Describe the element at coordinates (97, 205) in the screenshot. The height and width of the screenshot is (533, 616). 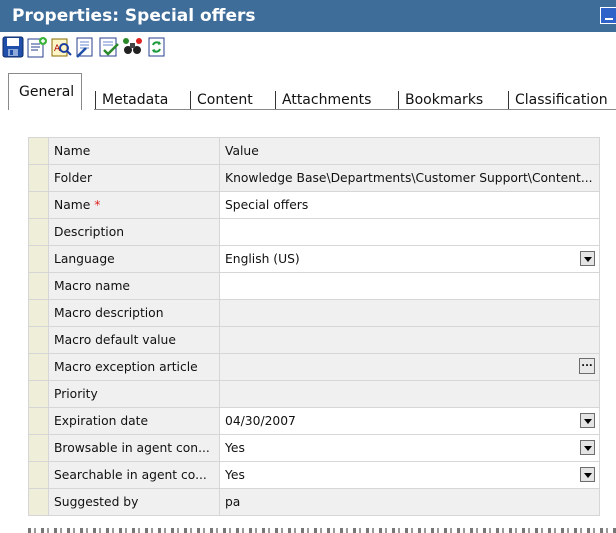
I see `required-marker: *` at that location.